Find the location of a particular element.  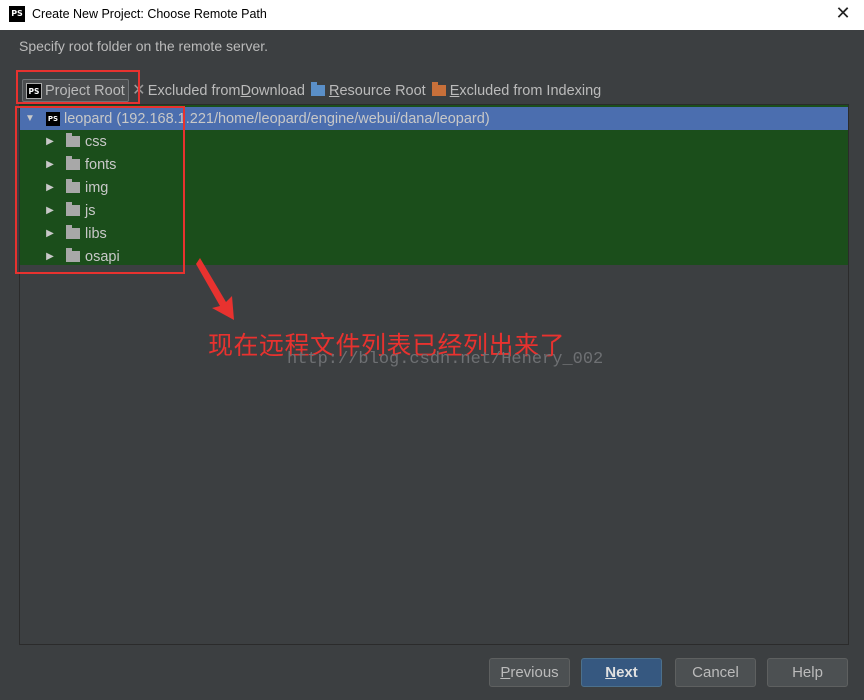

resource-root-label-suffix: esource Root is located at coordinates (382, 90).